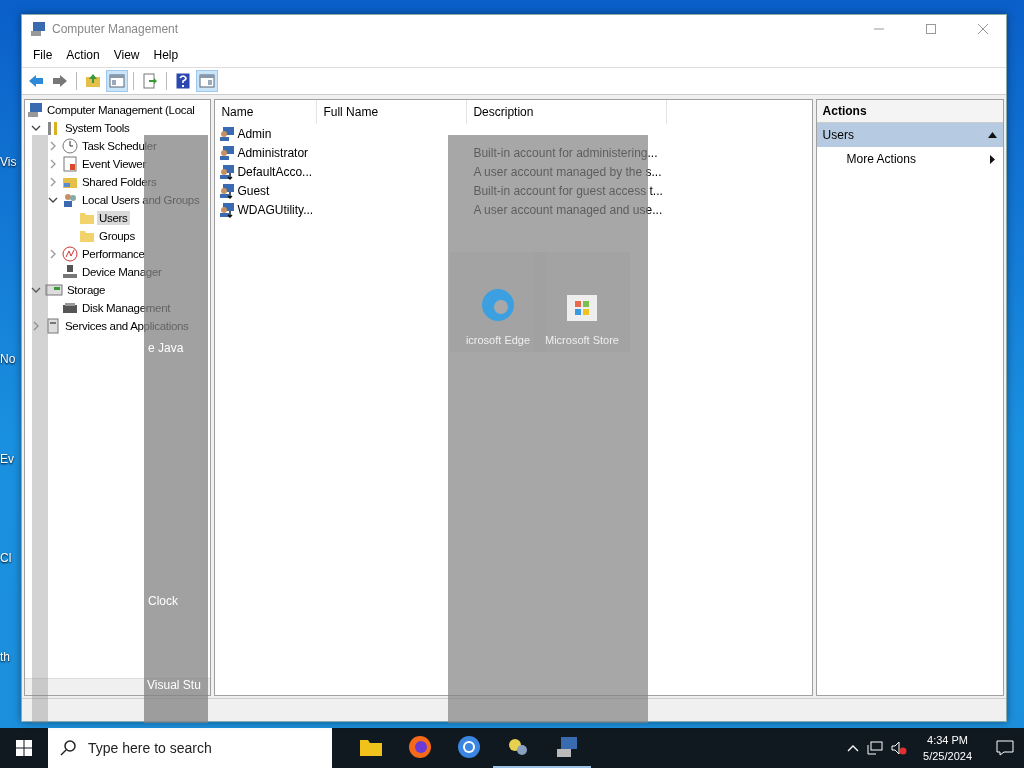 Image resolution: width=1024 pixels, height=768 pixels. What do you see at coordinates (68, 748) in the screenshot?
I see `search-icon` at bounding box center [68, 748].